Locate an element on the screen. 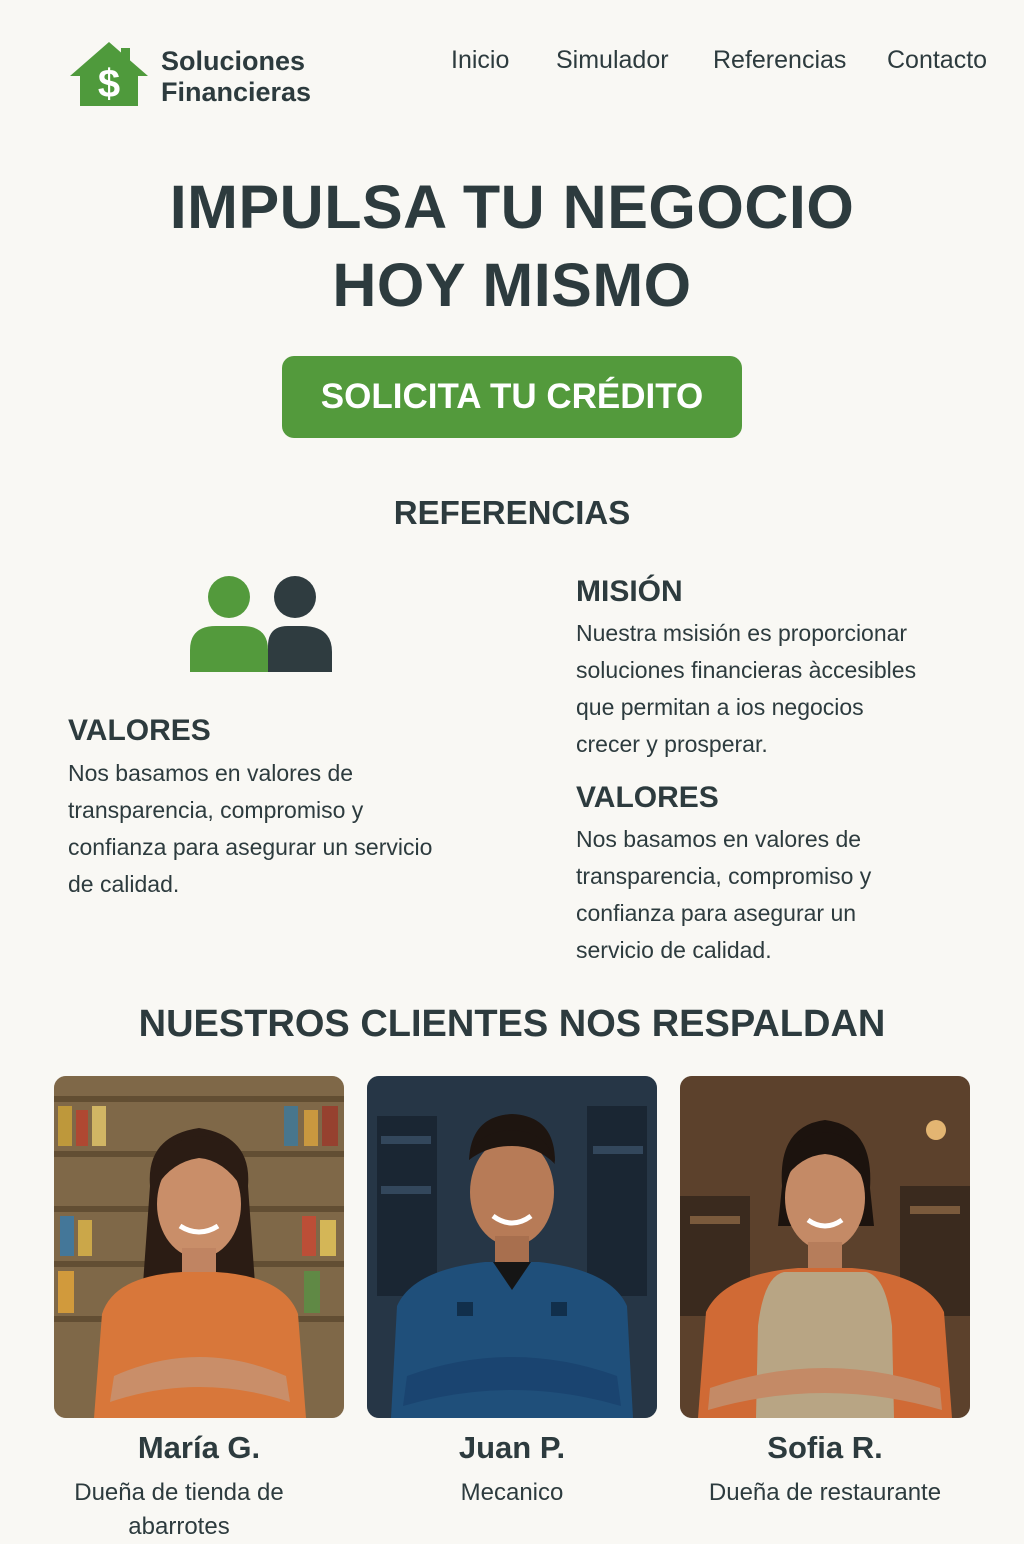 The height and width of the screenshot is (1544, 1024). client-role-line: Dueña de restaurante is located at coordinates (825, 1492).